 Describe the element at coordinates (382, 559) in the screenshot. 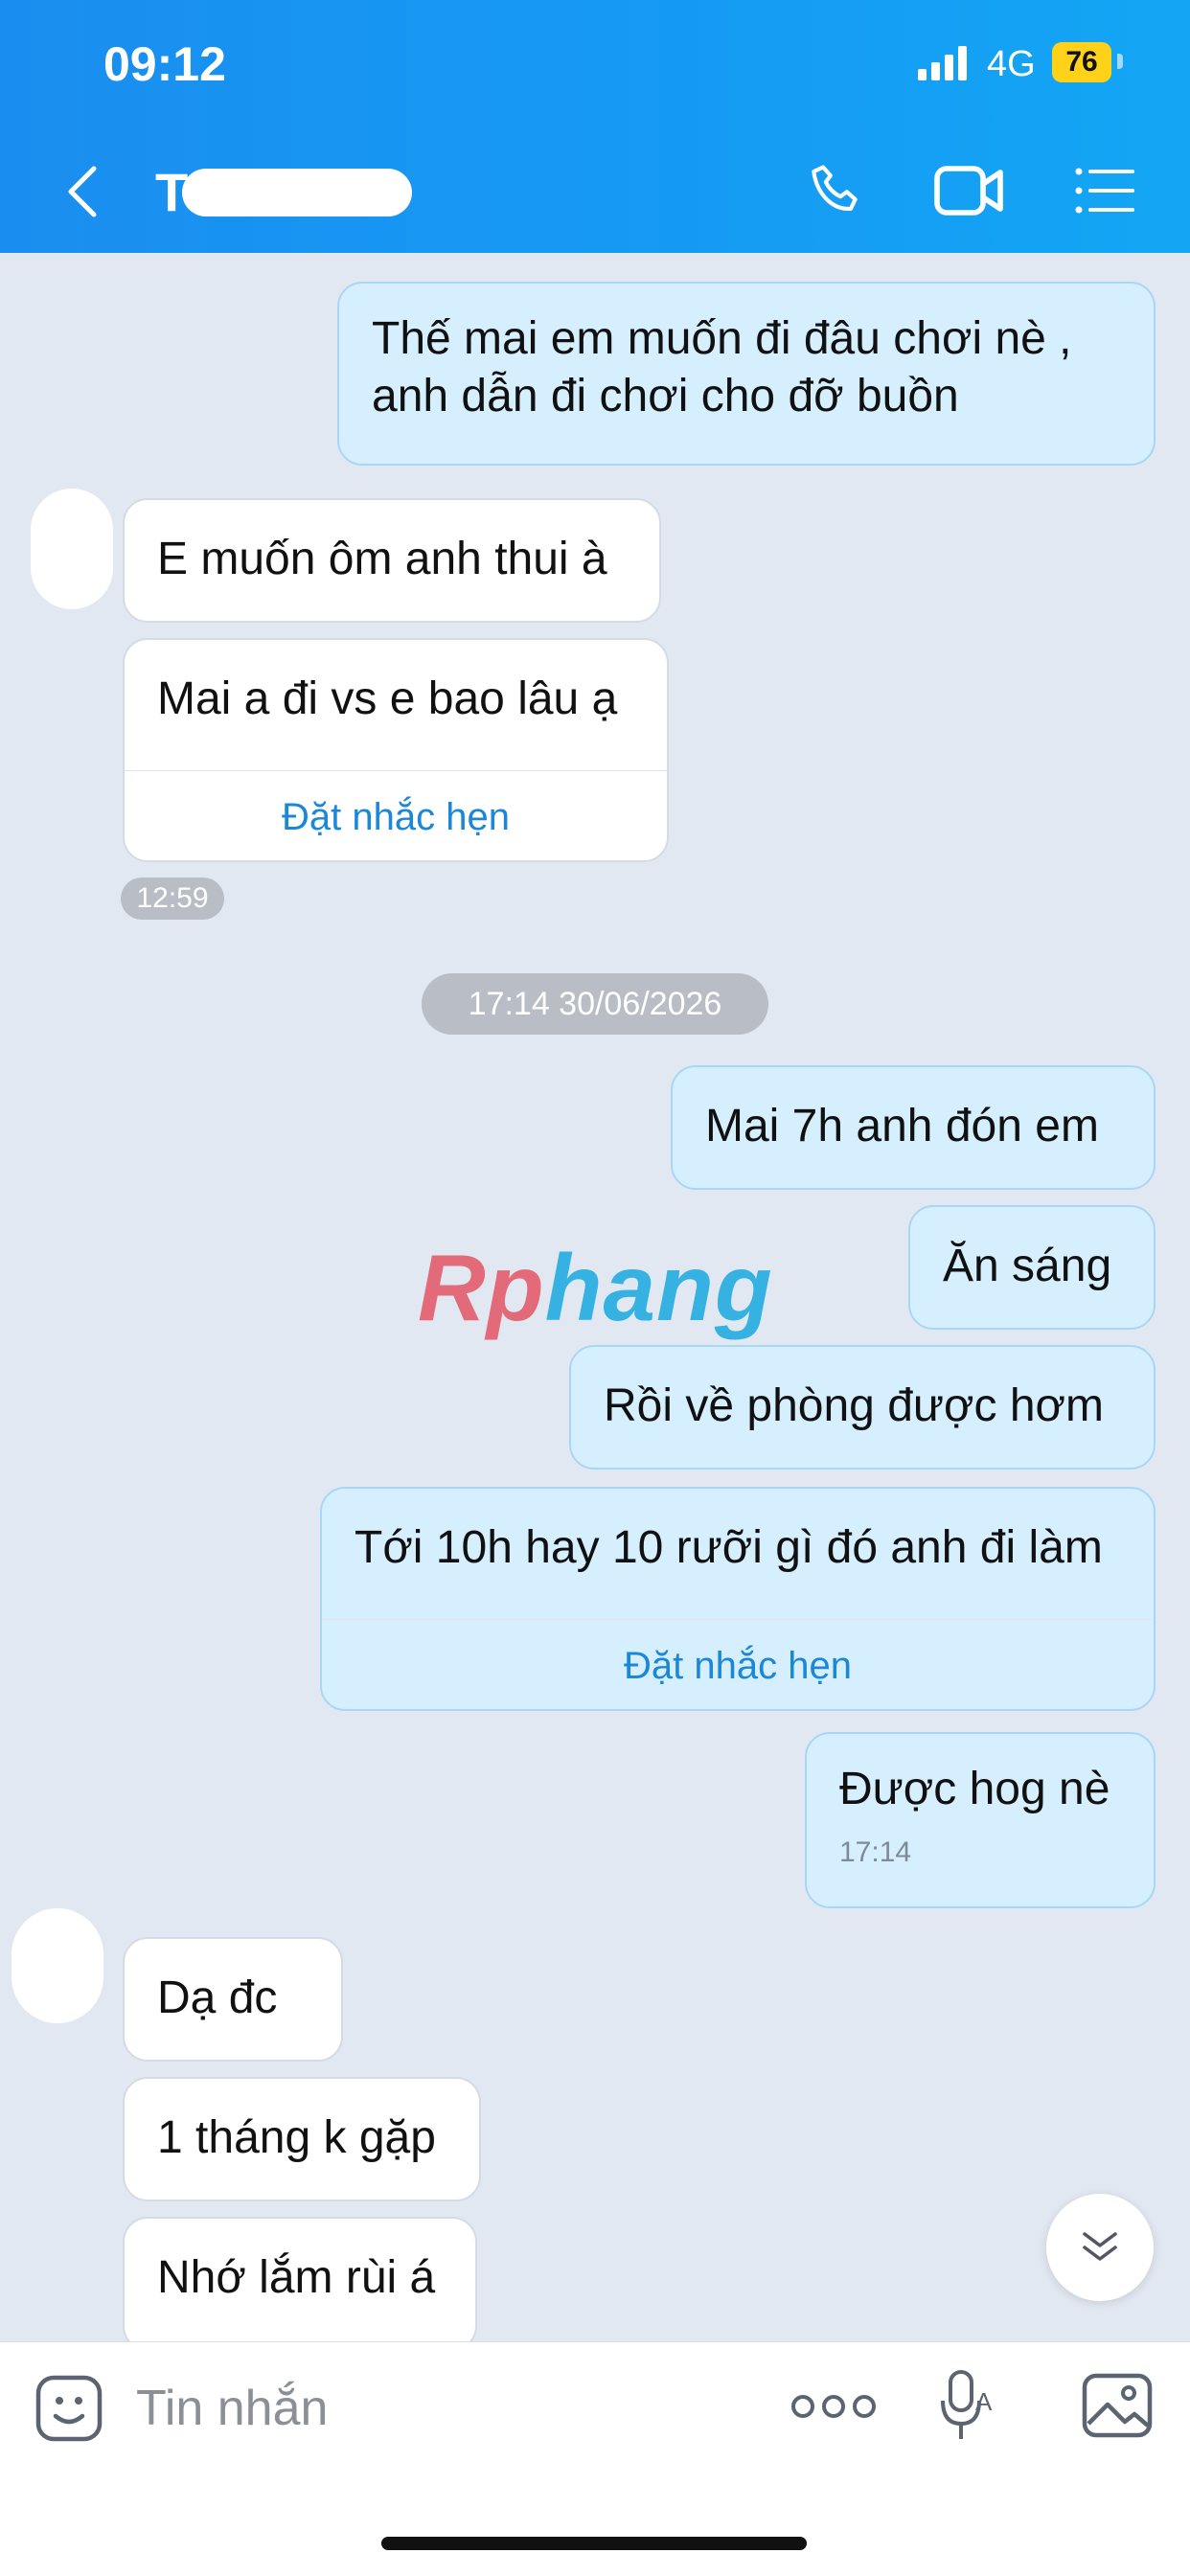

I see `message-text: E muốn ôm anh thui à` at that location.